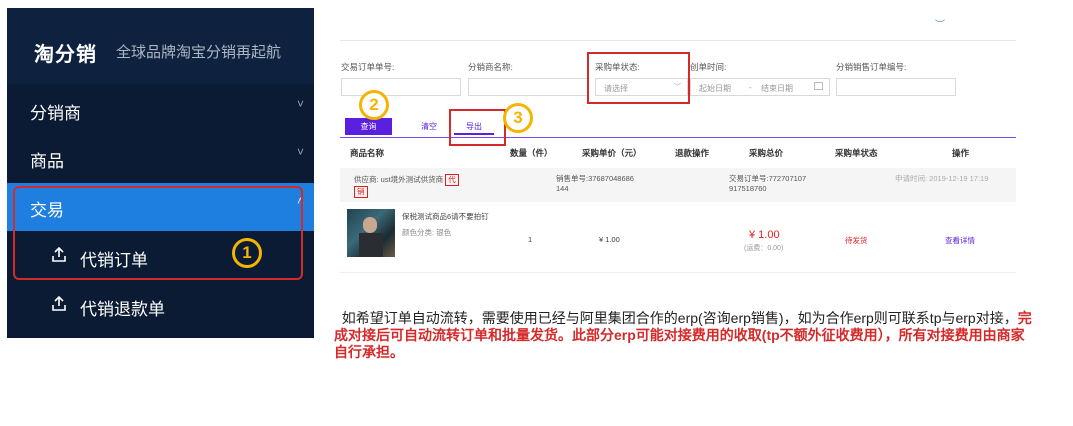 Image resolution: width=1073 pixels, height=426 pixels. What do you see at coordinates (160, 158) in the screenshot?
I see `sidebar-item-goods: 商品 ˅` at bounding box center [160, 158].